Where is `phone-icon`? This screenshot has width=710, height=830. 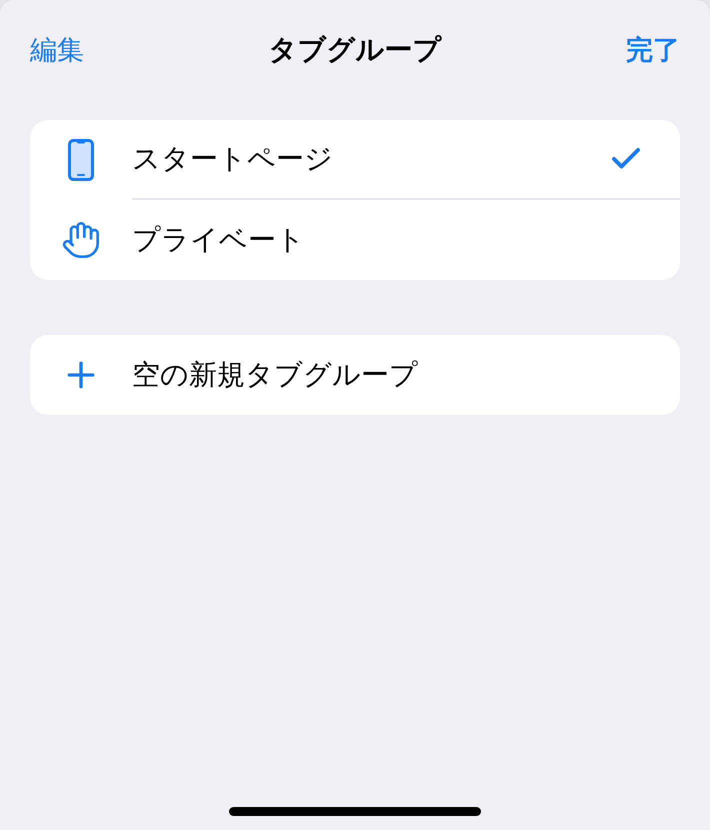
phone-icon is located at coordinates (81, 160).